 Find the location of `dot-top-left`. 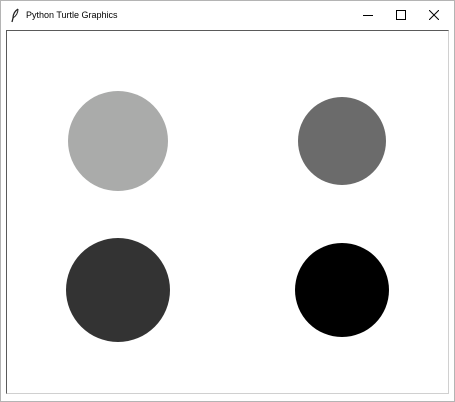

dot-top-left is located at coordinates (118, 141).